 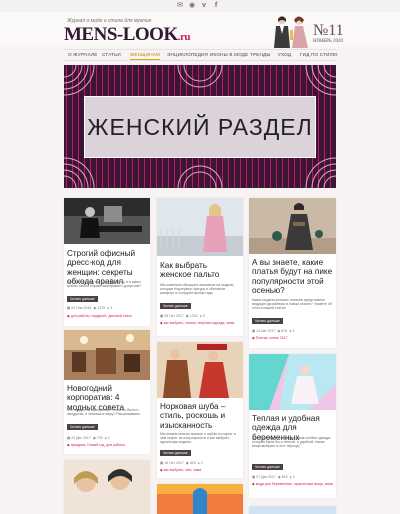 What do you see at coordinates (319, 54) in the screenshot?
I see `nav-item-style-guide: Гид по стилю` at bounding box center [319, 54].